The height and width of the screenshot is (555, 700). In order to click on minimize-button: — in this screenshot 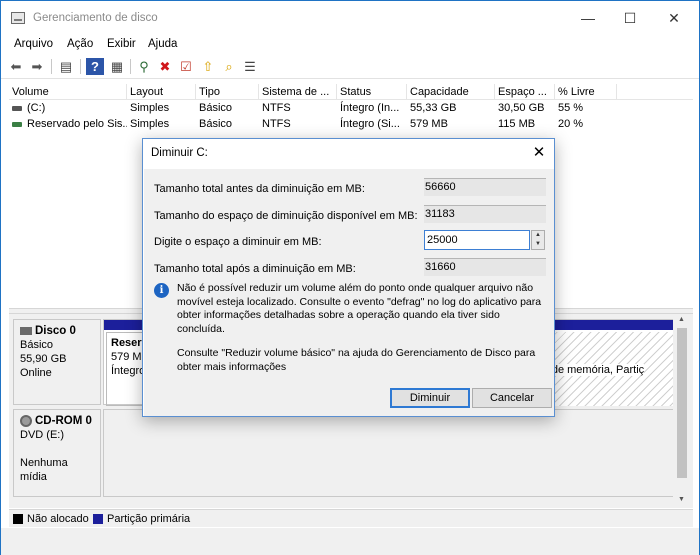, I will do `click(588, 18)`.